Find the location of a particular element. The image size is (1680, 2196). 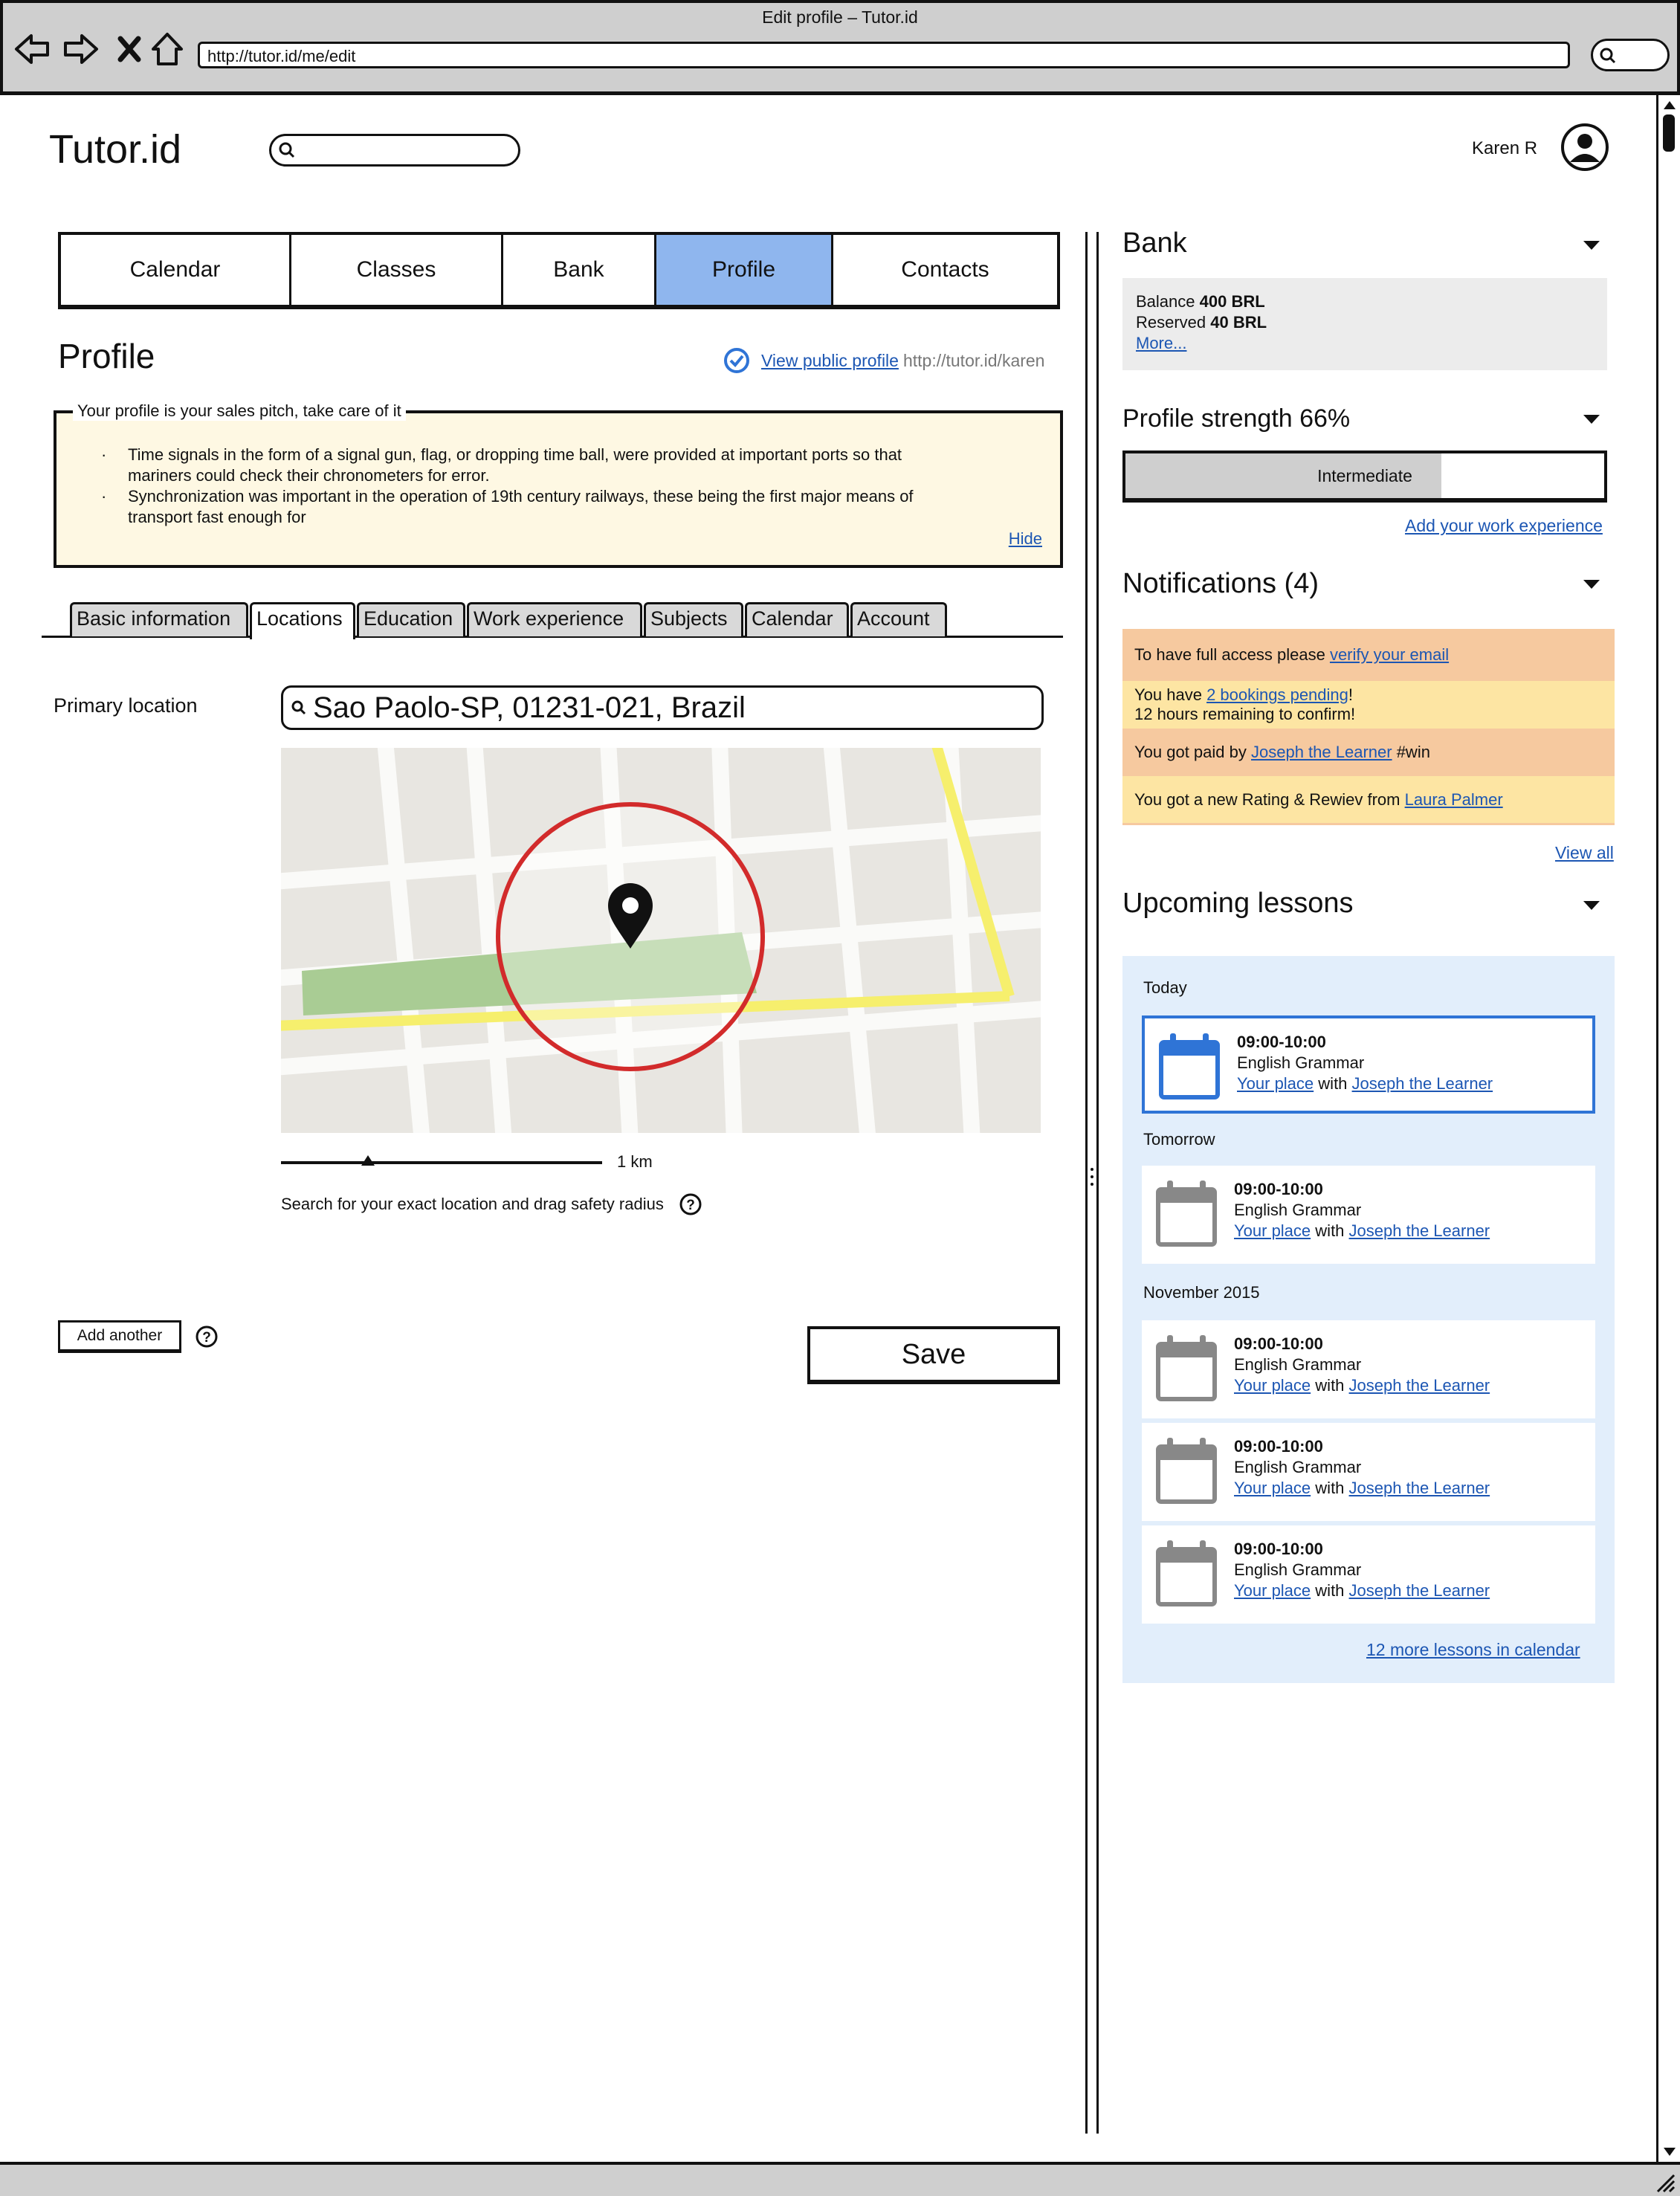

nav-tab-calendar: Calendar is located at coordinates (176, 270).